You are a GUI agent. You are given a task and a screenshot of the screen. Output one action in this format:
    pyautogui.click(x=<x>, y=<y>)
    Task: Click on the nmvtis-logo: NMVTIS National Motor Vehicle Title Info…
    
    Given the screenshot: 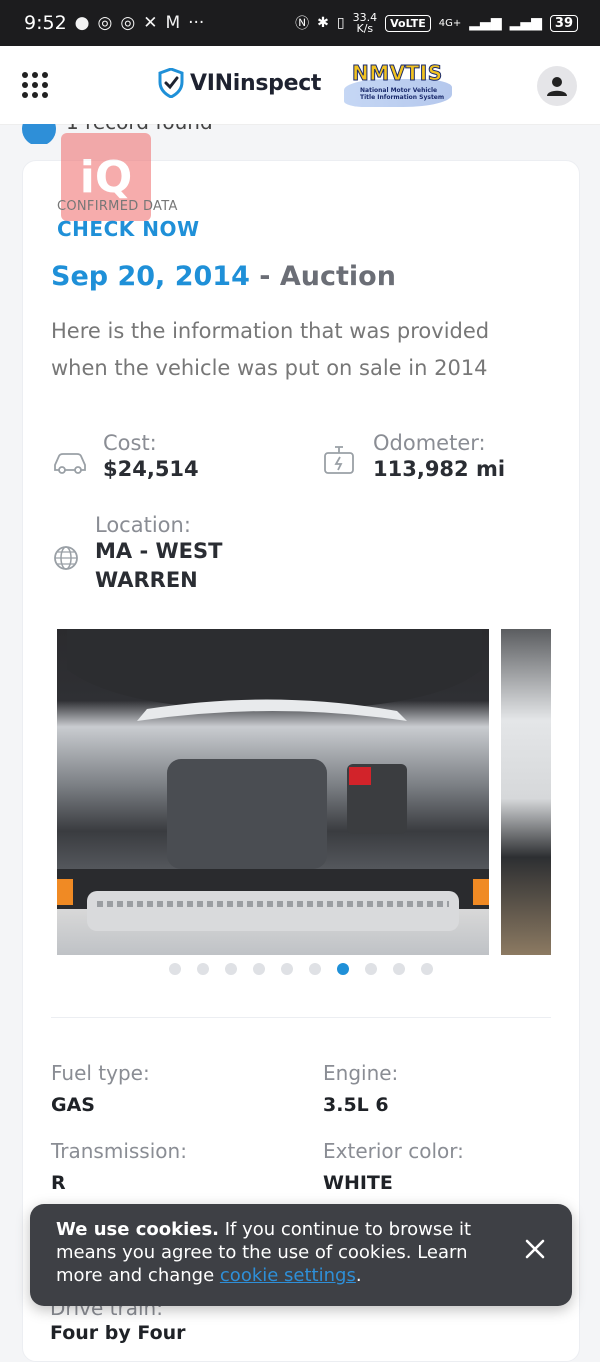 What is the action you would take?
    pyautogui.click(x=397, y=85)
    